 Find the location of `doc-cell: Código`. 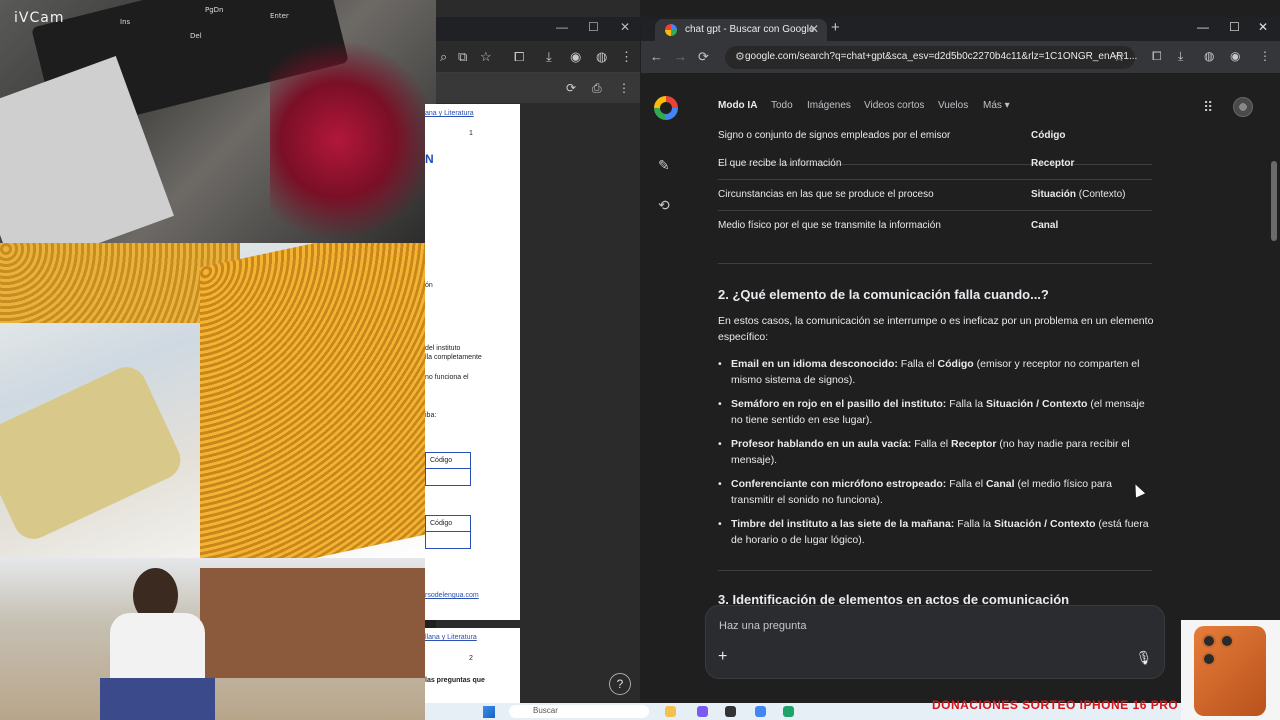

doc-cell: Código is located at coordinates (448, 524).